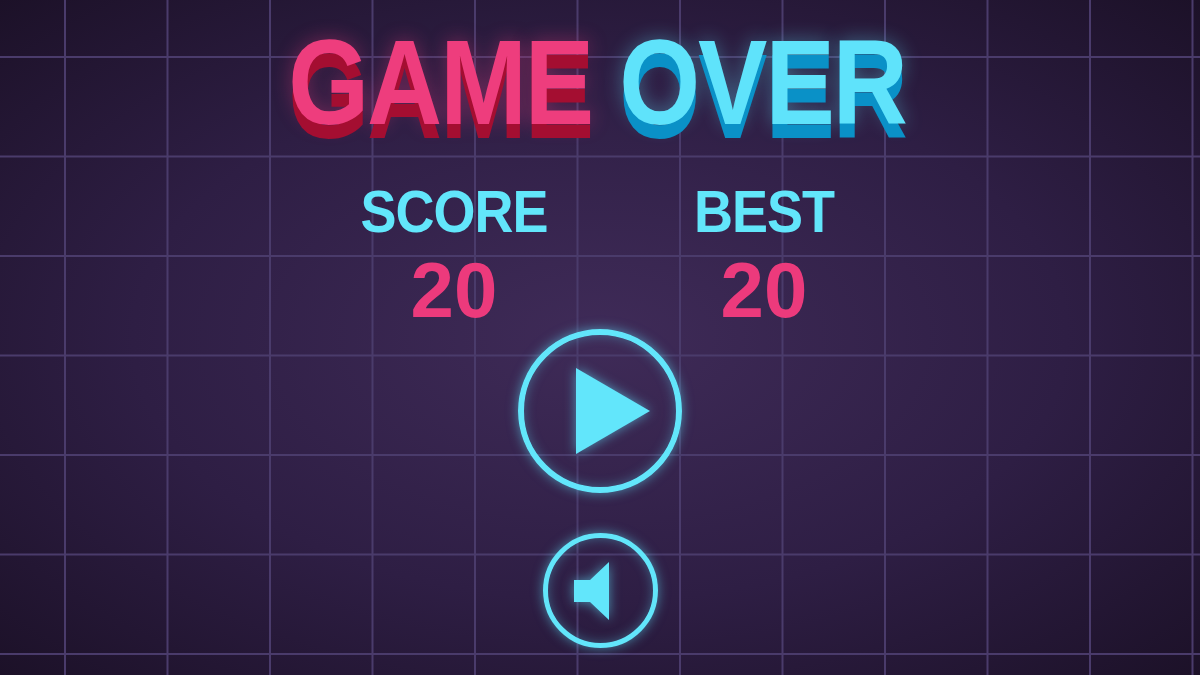  Describe the element at coordinates (613, 411) in the screenshot. I see `play-icon` at that location.